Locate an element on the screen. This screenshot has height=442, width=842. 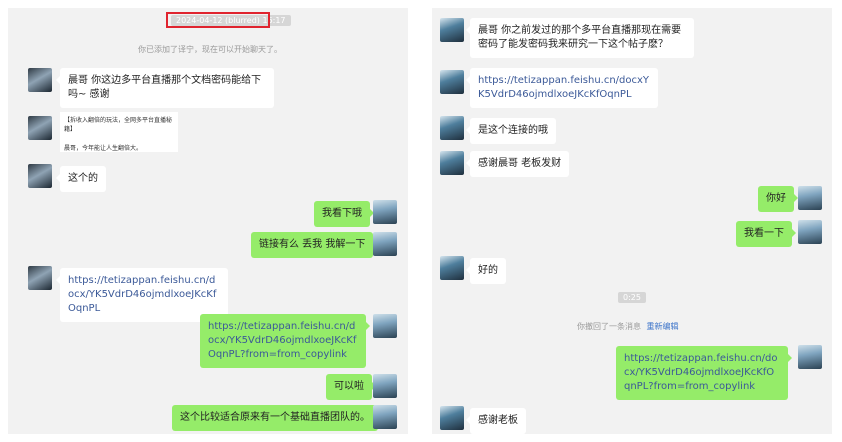
message-bubble: 晨哥 你这边多平台直播那个文档密码能给下吗~ 感谢 is located at coordinates (165, 88).